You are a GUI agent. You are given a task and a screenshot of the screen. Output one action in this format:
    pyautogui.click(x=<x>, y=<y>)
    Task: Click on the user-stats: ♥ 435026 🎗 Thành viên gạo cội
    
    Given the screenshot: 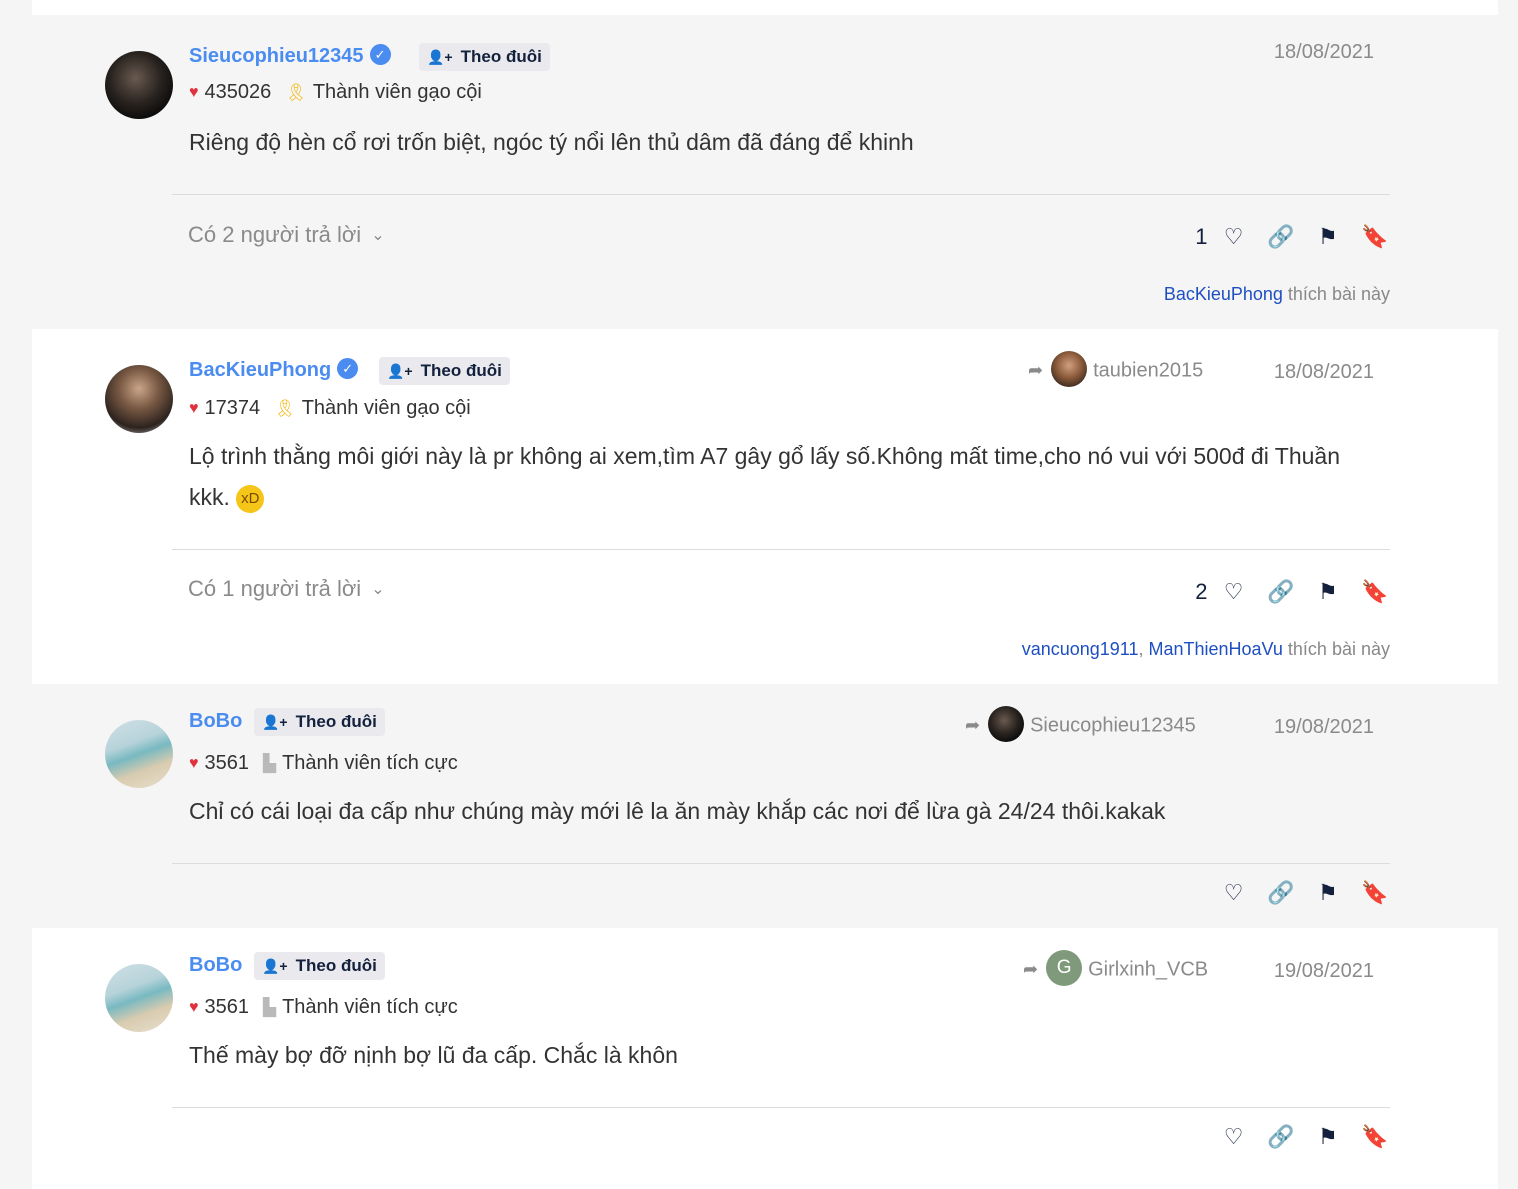 What is the action you would take?
    pyautogui.click(x=335, y=92)
    